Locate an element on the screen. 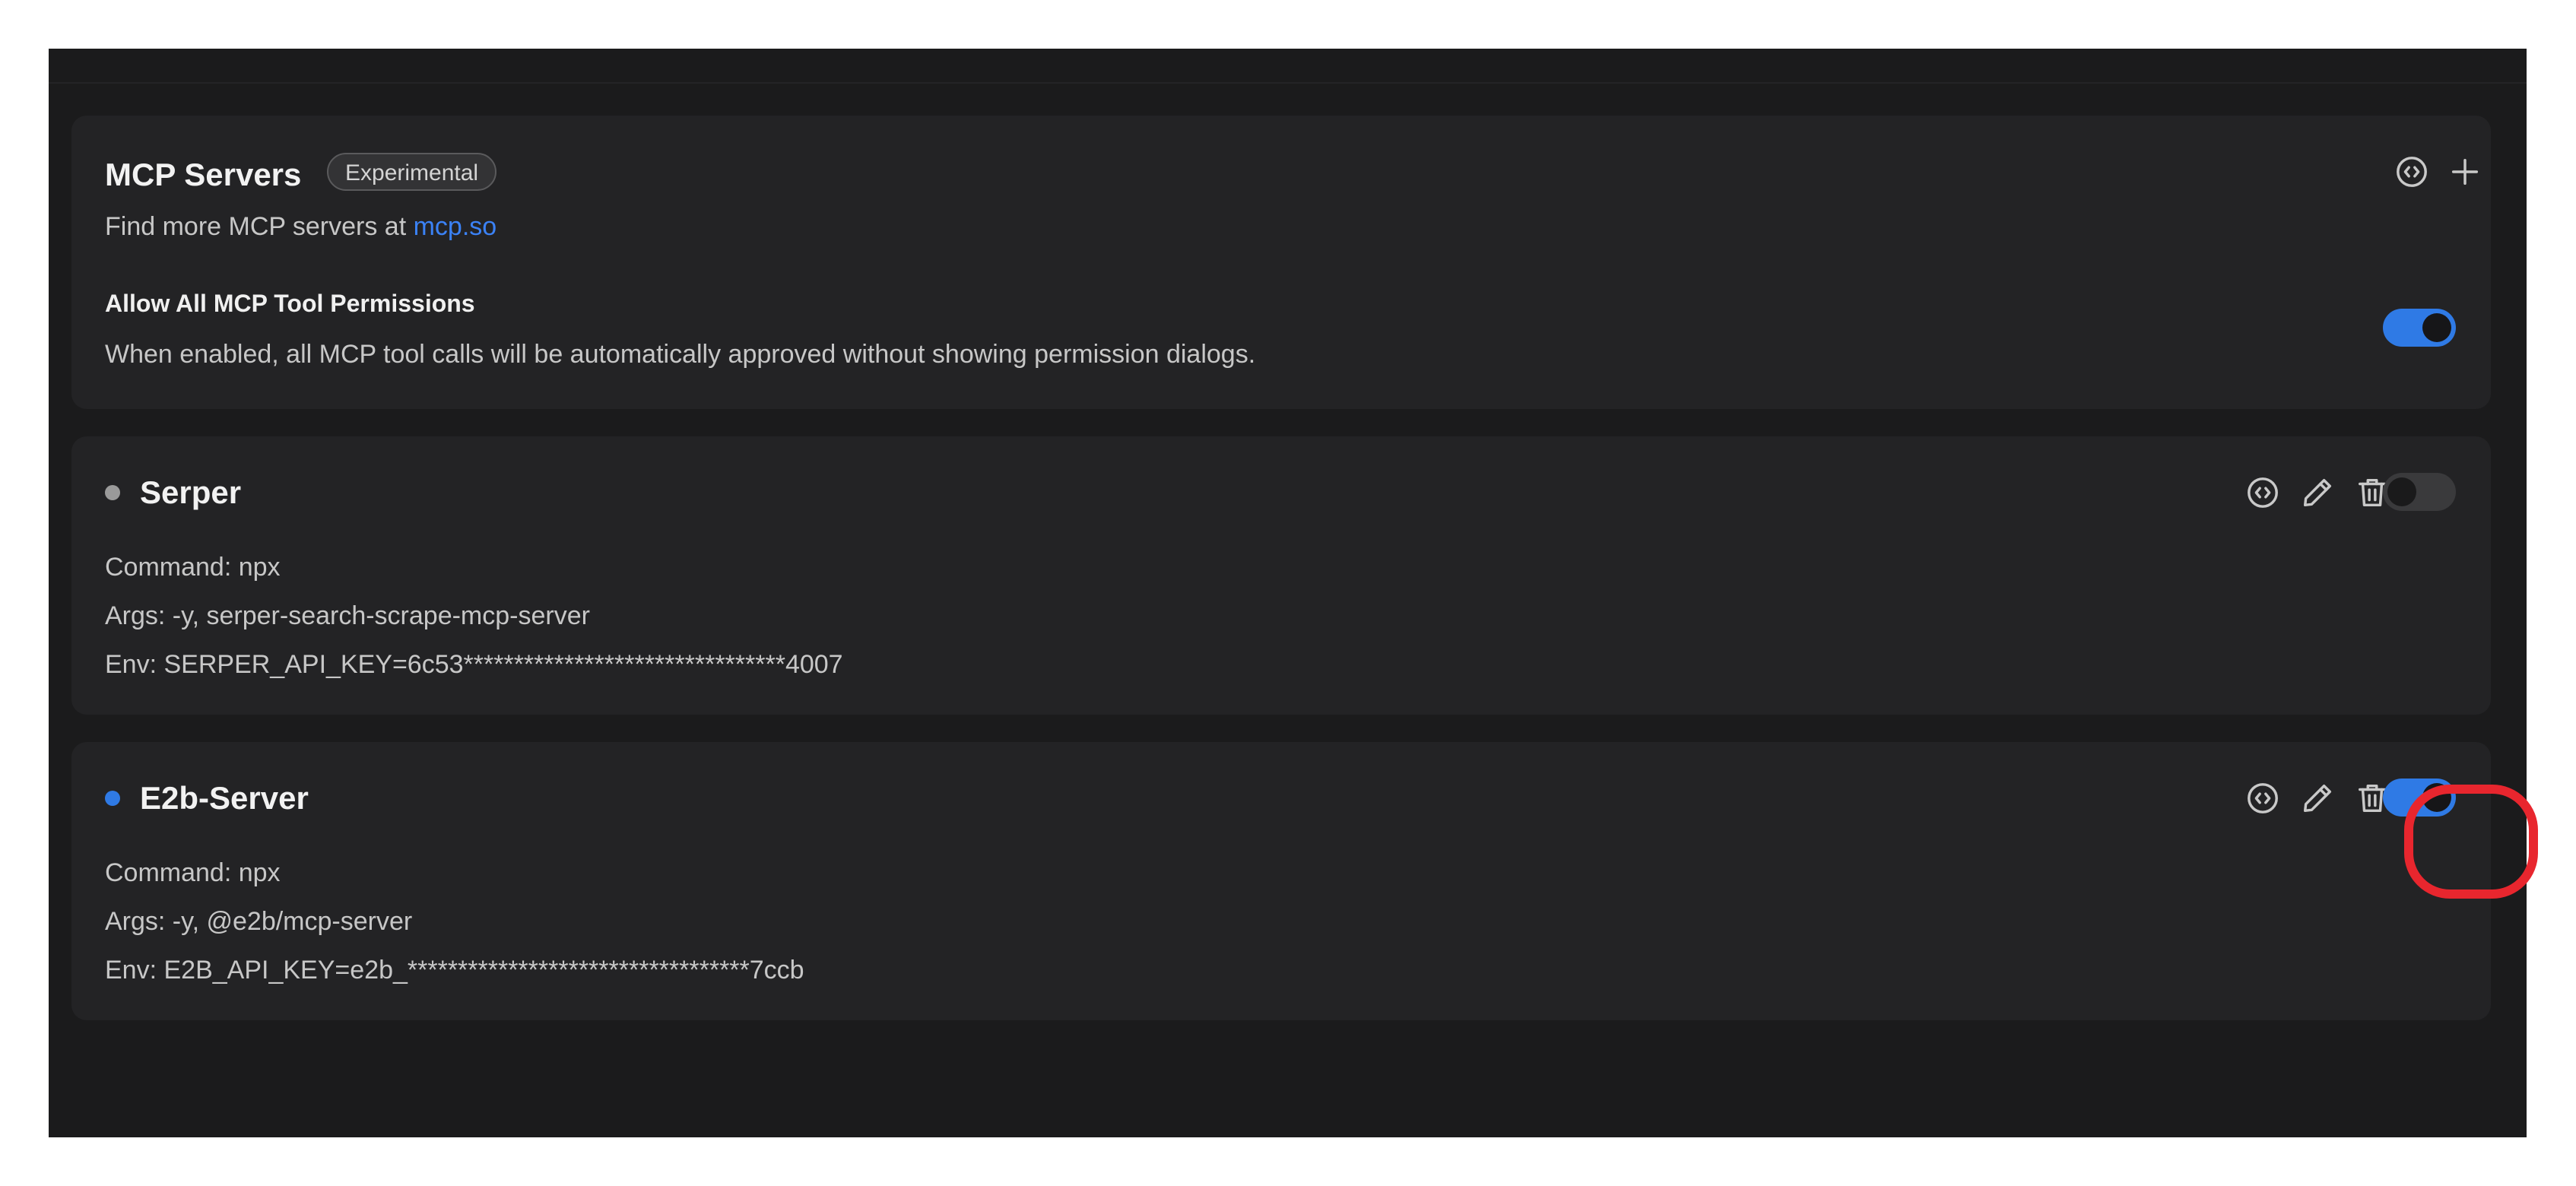 Image resolution: width=2576 pixels, height=1186 pixels. top-divider is located at coordinates (1288, 66).